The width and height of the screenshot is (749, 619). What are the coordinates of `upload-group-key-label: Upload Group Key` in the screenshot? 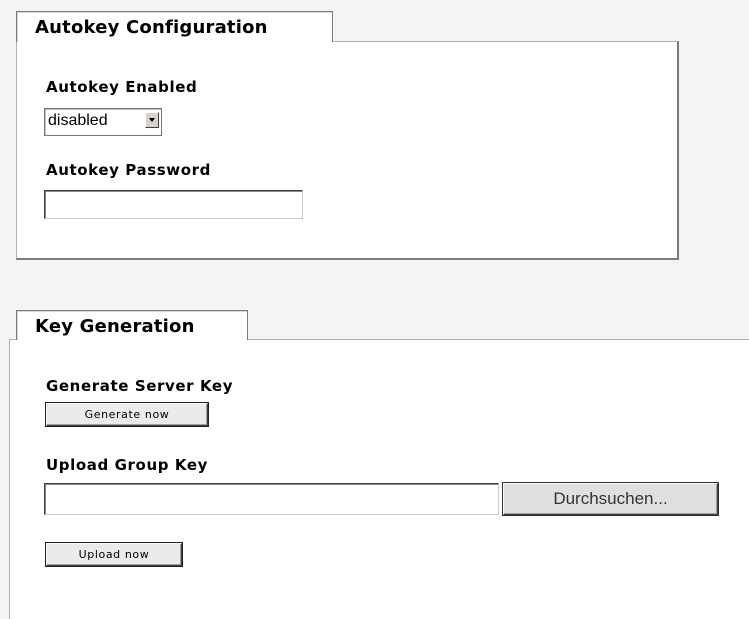 It's located at (127, 465).